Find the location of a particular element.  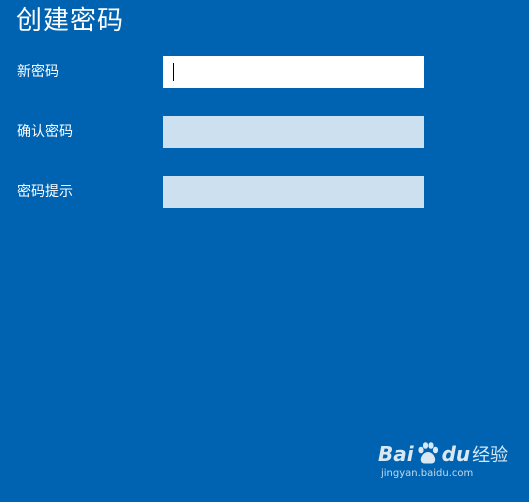

new-password-input is located at coordinates (293, 72).